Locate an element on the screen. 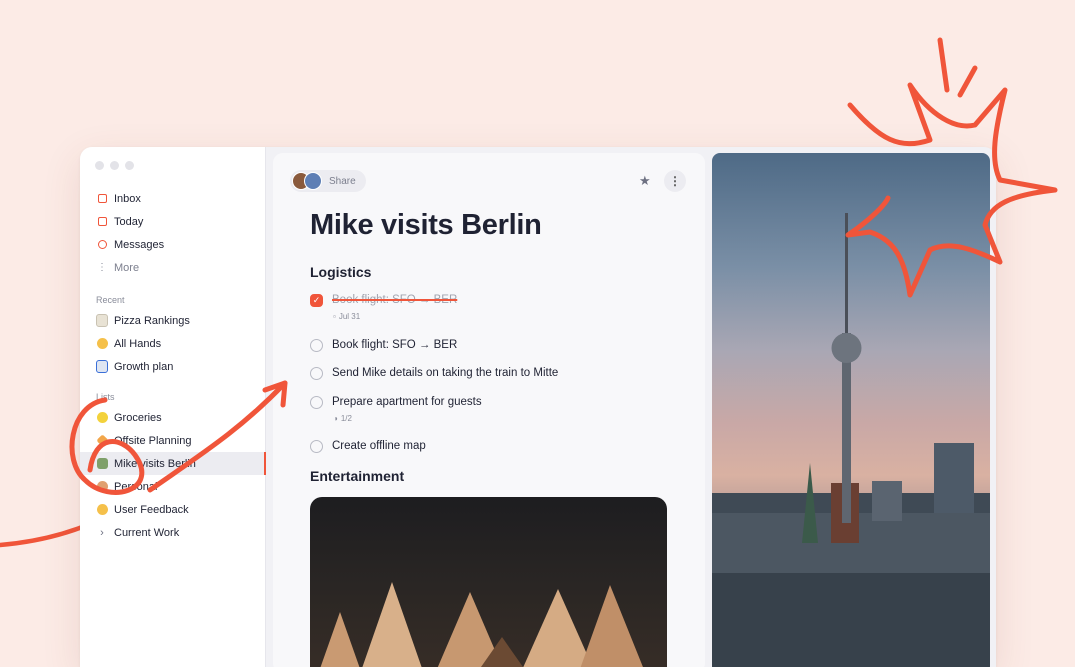  task-item: Prepare apartment for guests is located at coordinates (396, 402).